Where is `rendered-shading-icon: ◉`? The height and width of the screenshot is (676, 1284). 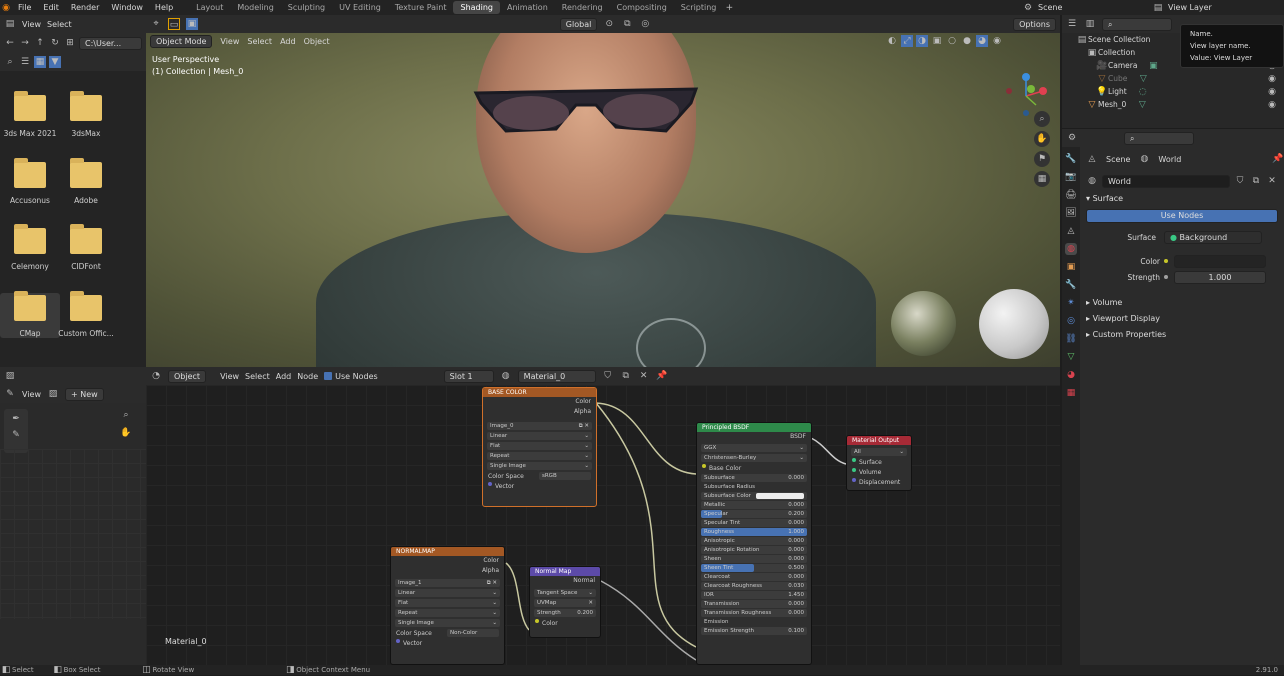 rendered-shading-icon: ◉ is located at coordinates (997, 41).